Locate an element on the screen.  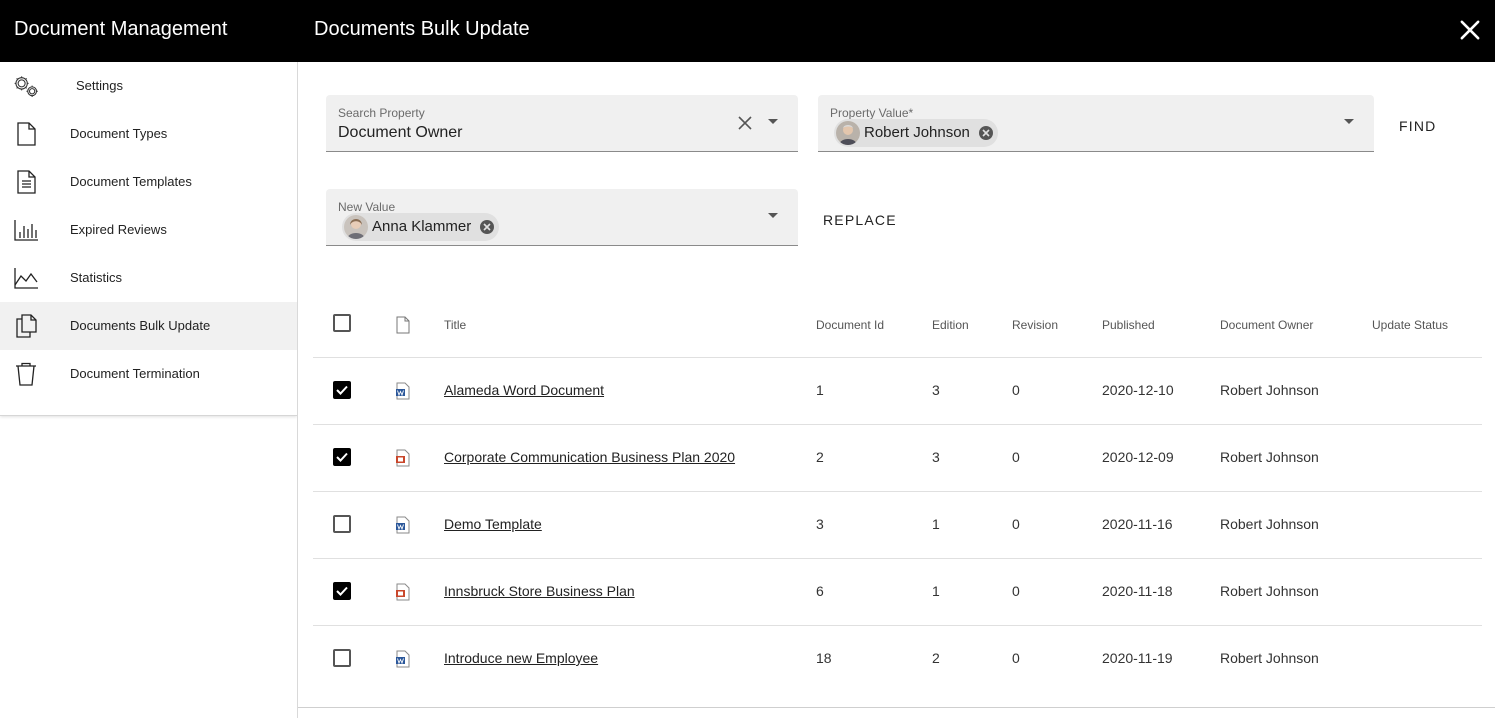
sidebar-item-label: Document Types is located at coordinates (119, 133).